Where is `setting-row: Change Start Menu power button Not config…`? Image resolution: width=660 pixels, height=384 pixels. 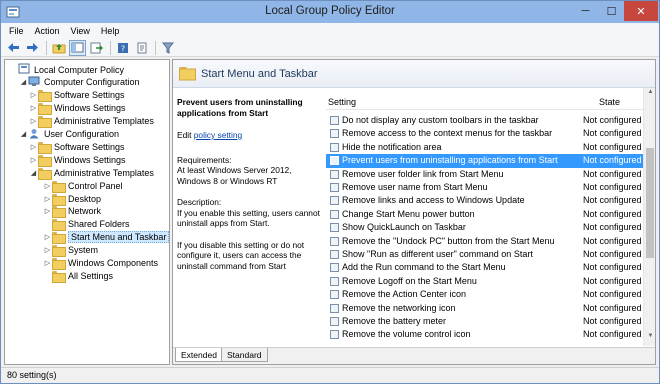 setting-row: Change Start Menu power button Not config… is located at coordinates (490, 214).